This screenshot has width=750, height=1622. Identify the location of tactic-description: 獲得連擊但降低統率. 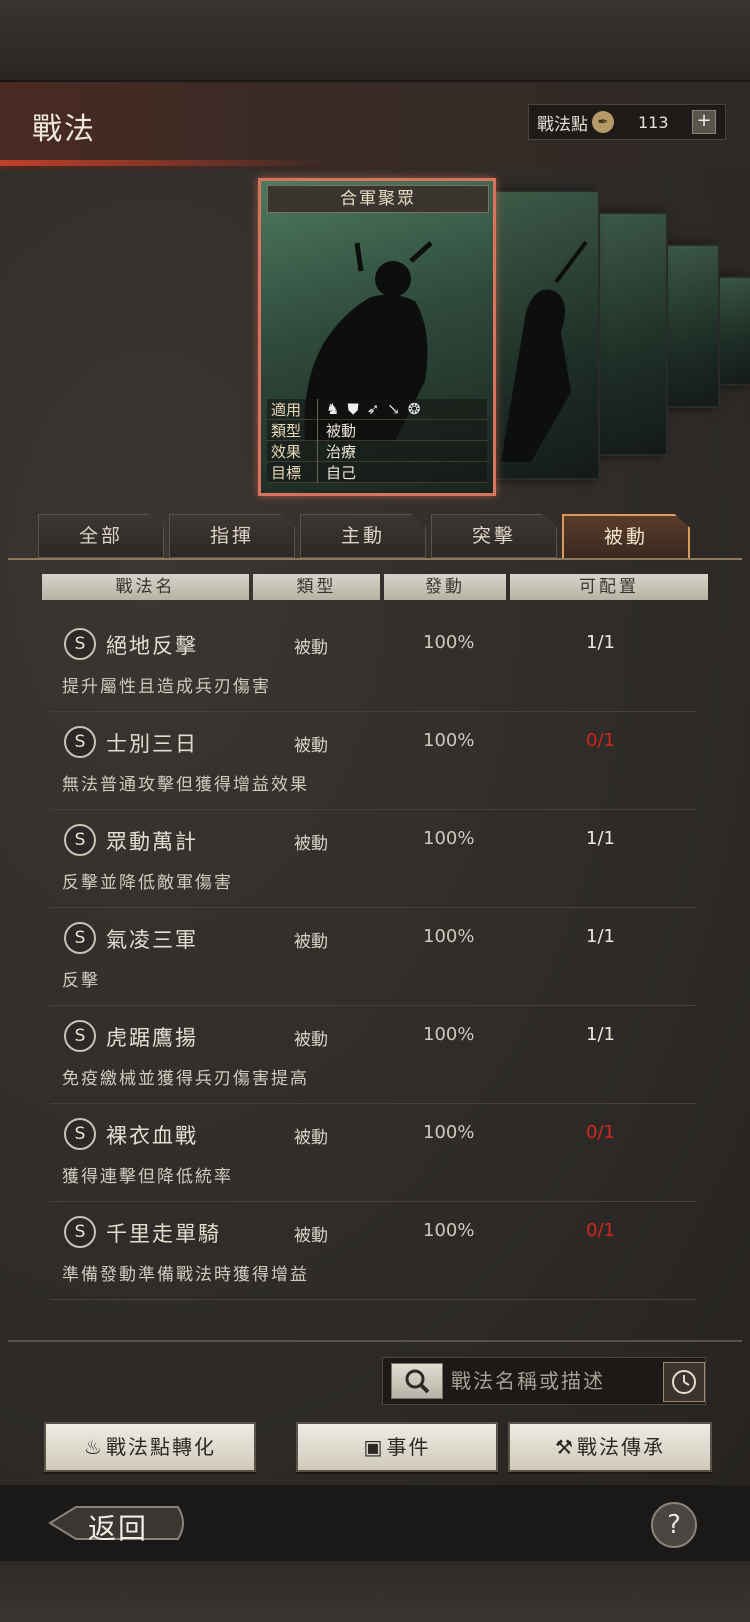
(147, 1177).